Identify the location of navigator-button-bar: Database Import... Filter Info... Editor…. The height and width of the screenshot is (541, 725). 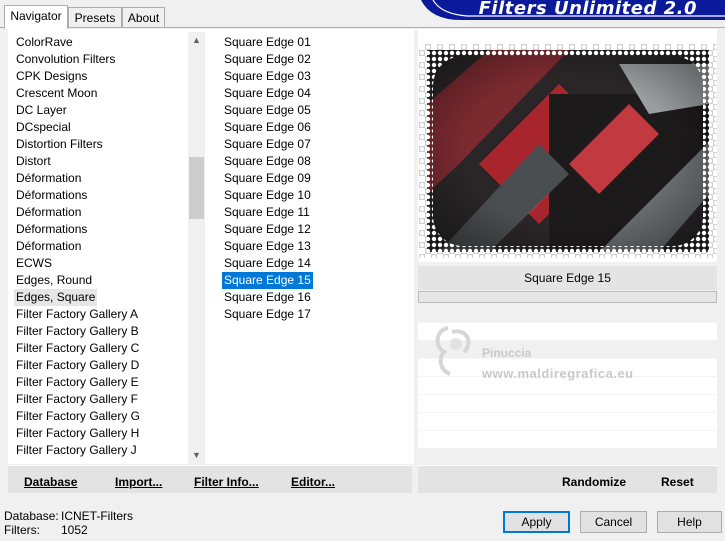
(210, 479).